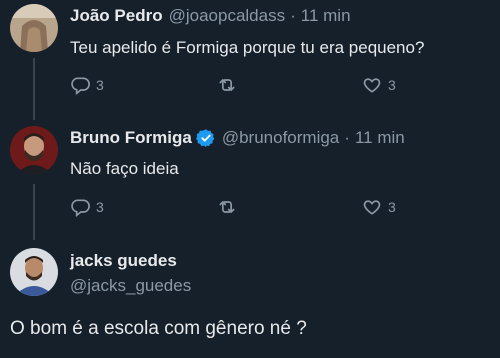  I want to click on author-handle: @brunoformiga, so click(280, 138).